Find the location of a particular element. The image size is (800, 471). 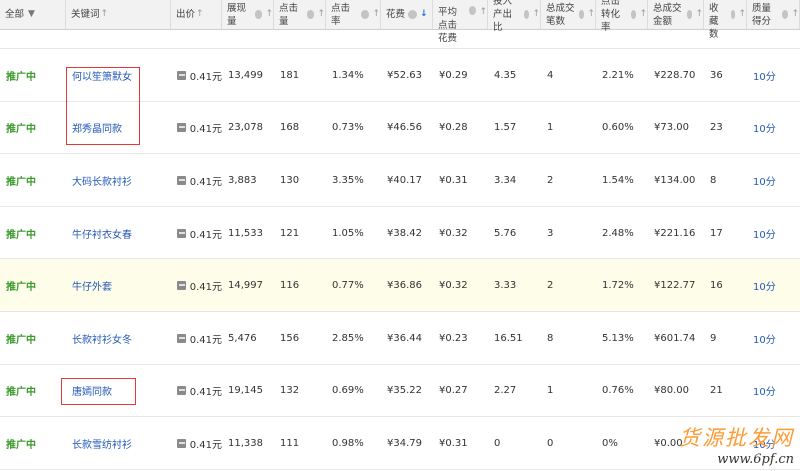

cell-orders: 0 is located at coordinates (568, 443).